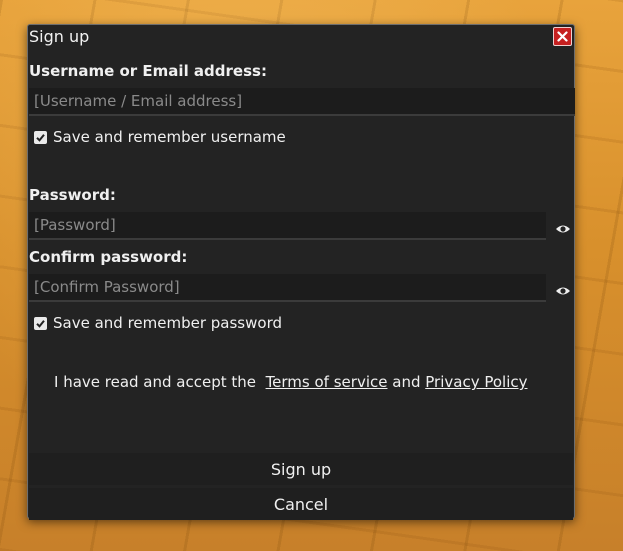  I want to click on privacy-policy-link: Privacy Policy, so click(476, 382).